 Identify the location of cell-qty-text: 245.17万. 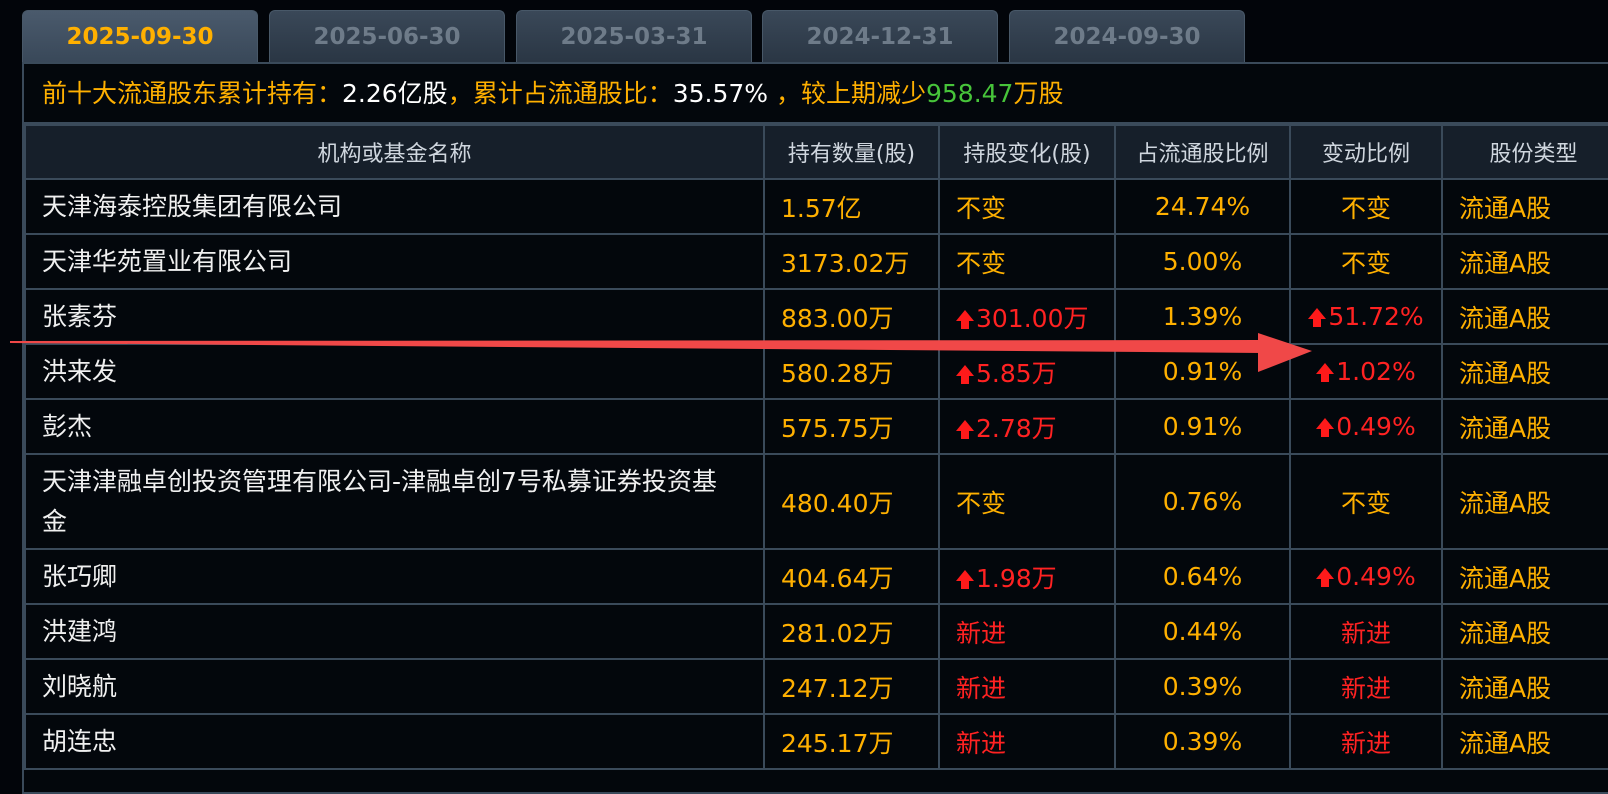
(837, 743).